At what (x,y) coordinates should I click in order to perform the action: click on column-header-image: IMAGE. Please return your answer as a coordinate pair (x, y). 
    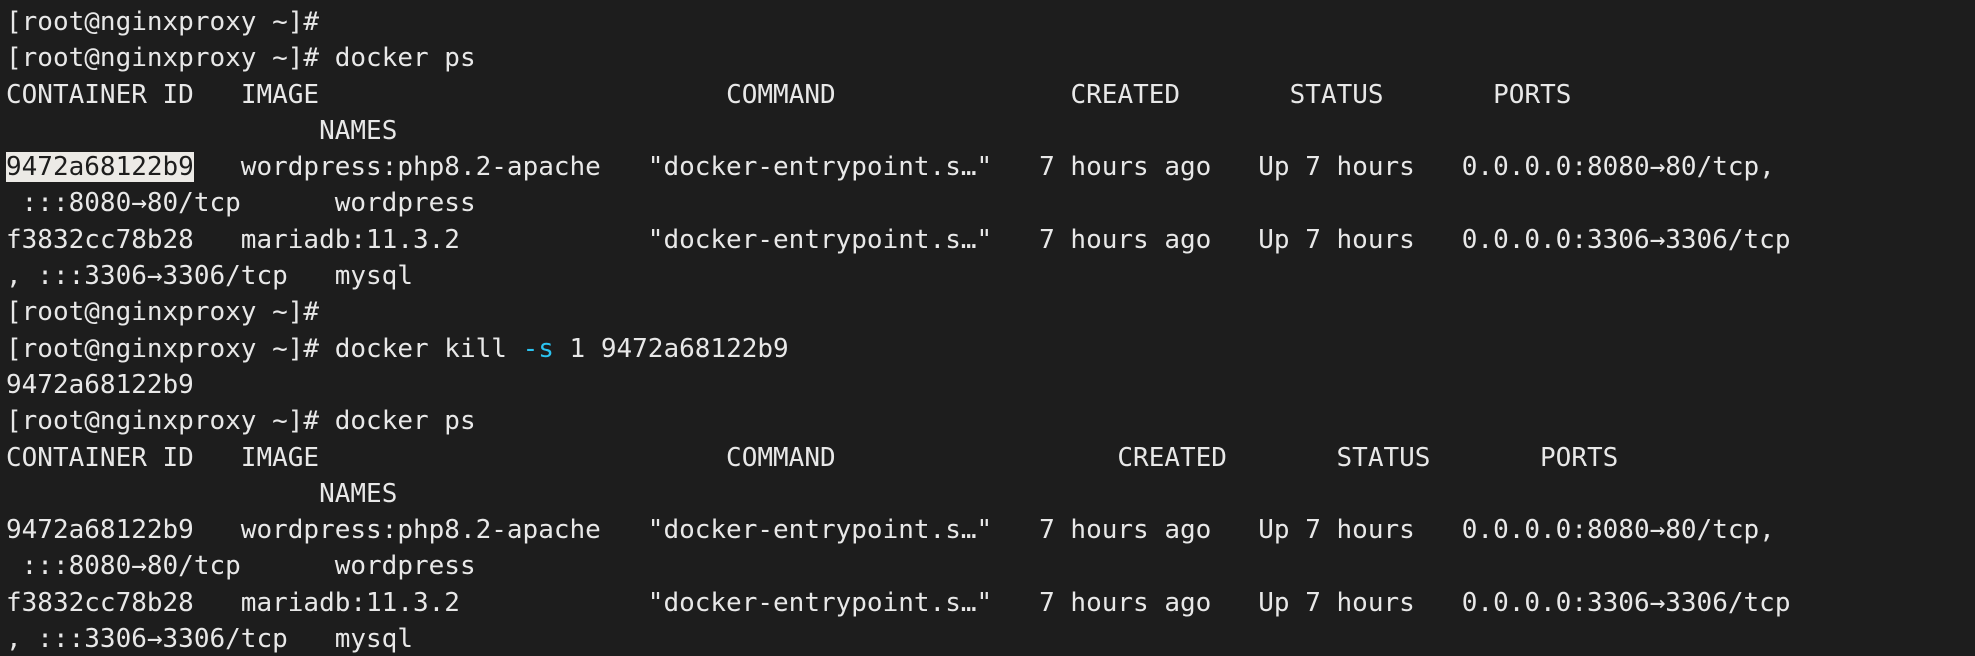
    Looking at the image, I should click on (280, 94).